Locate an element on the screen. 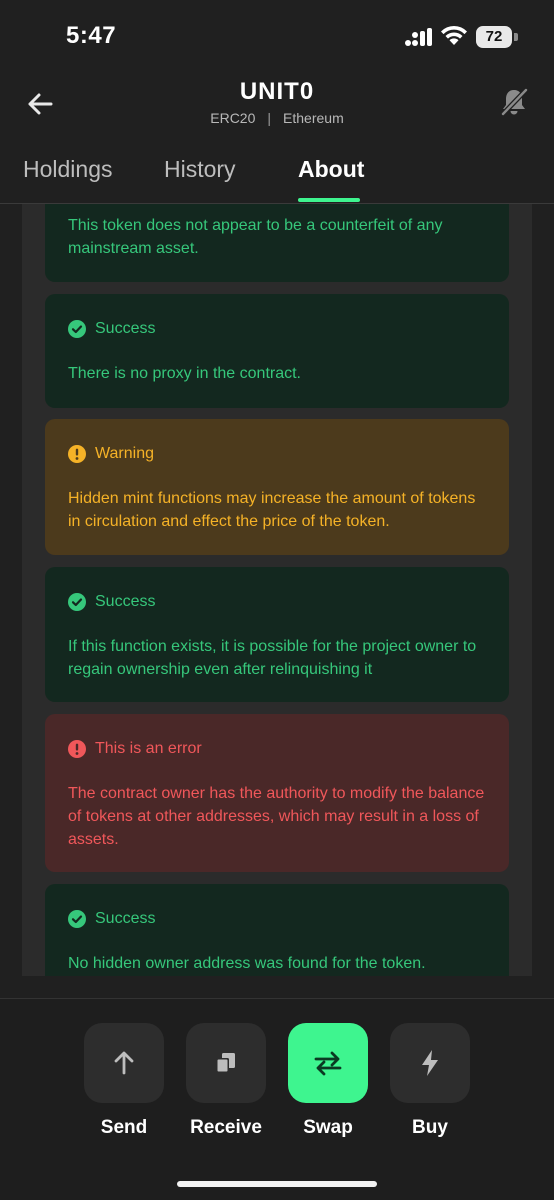 This screenshot has height=1200, width=554. app-header: UNIT0 ERC20 | Ethereum is located at coordinates (277, 105).